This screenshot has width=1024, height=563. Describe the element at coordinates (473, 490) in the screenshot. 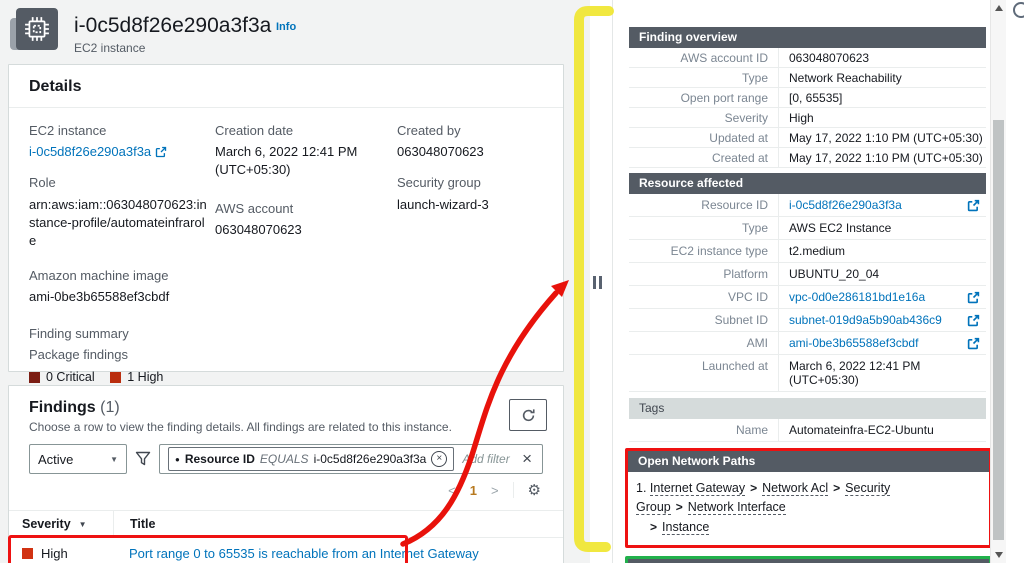

I see `current-page-number: 1` at that location.